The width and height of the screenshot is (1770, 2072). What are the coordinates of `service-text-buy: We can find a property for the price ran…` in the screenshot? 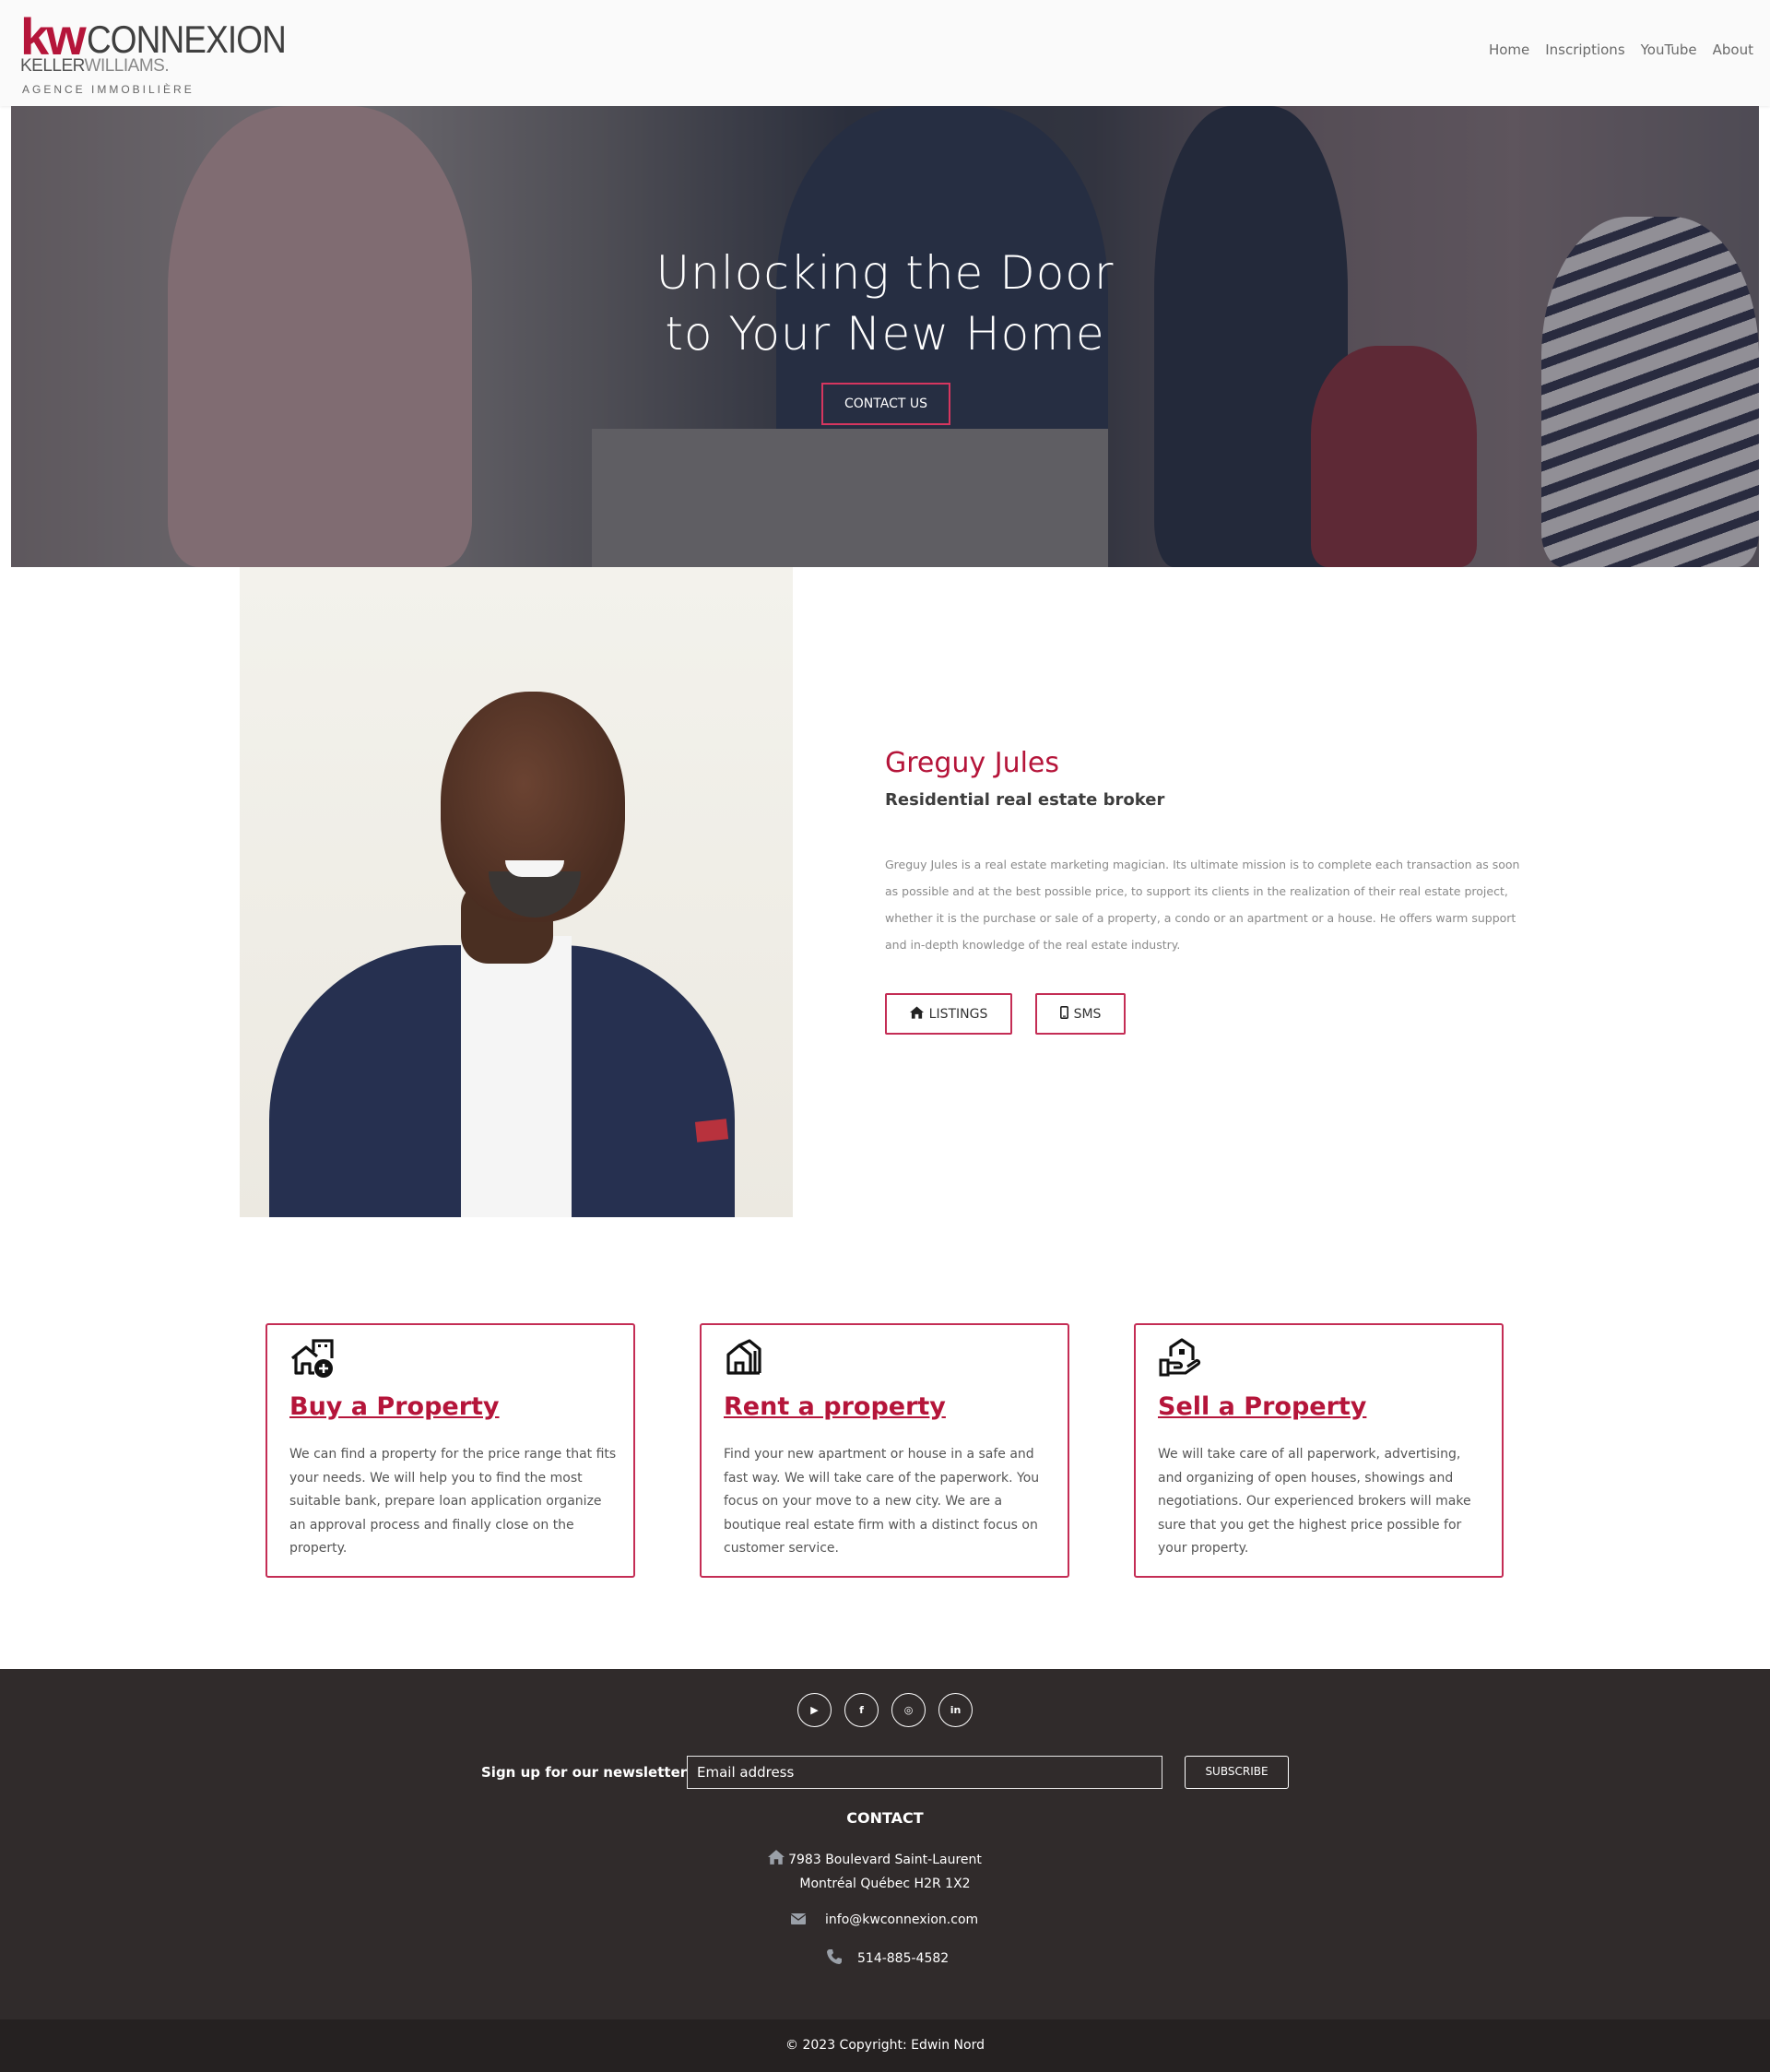 It's located at (453, 1501).